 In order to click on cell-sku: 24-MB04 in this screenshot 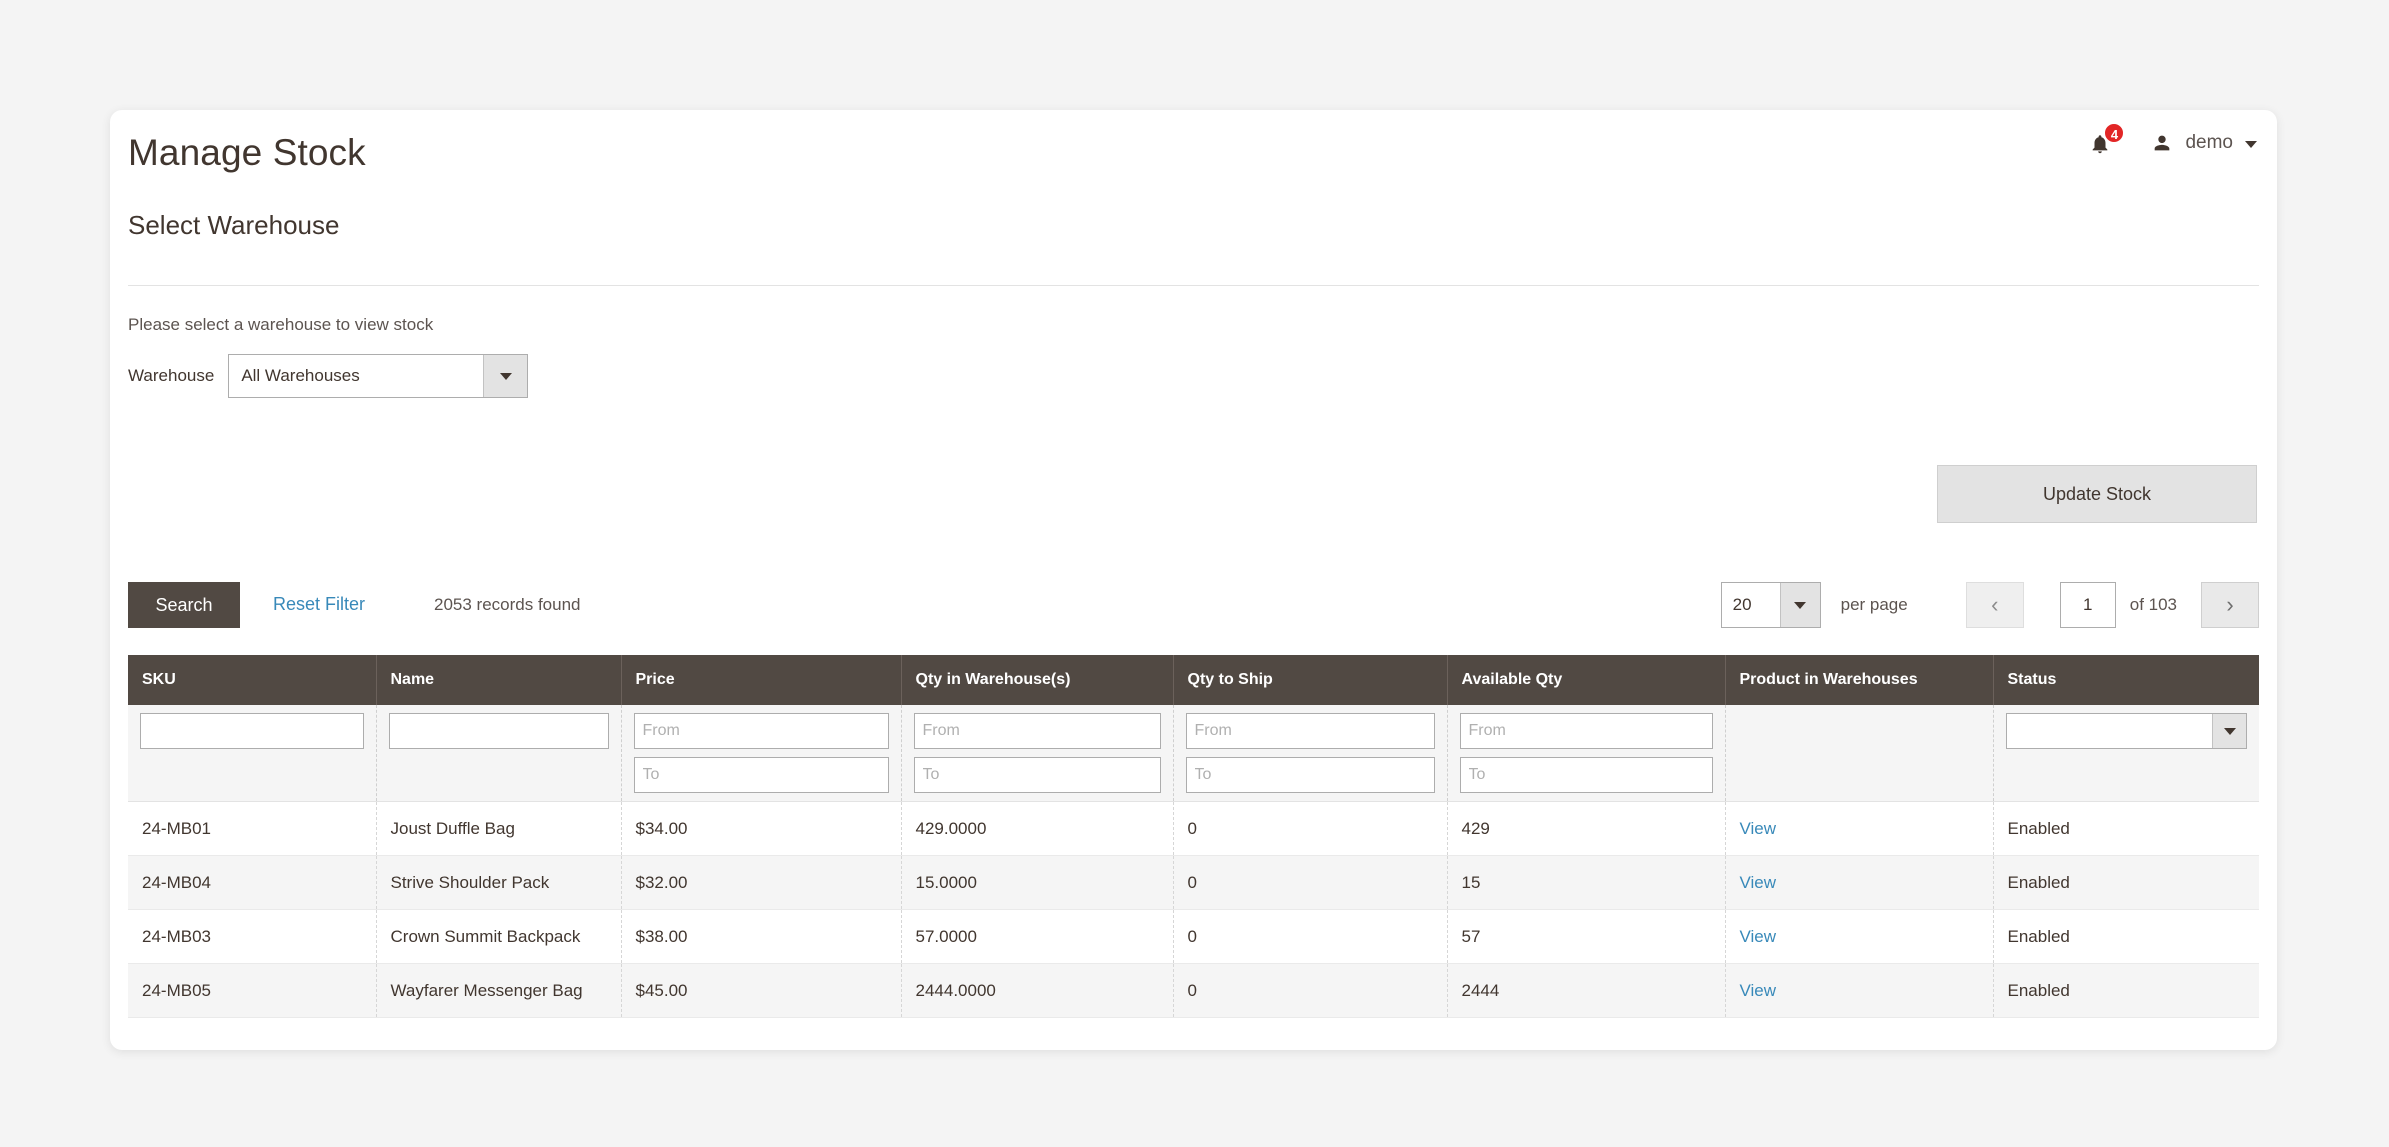, I will do `click(252, 882)`.